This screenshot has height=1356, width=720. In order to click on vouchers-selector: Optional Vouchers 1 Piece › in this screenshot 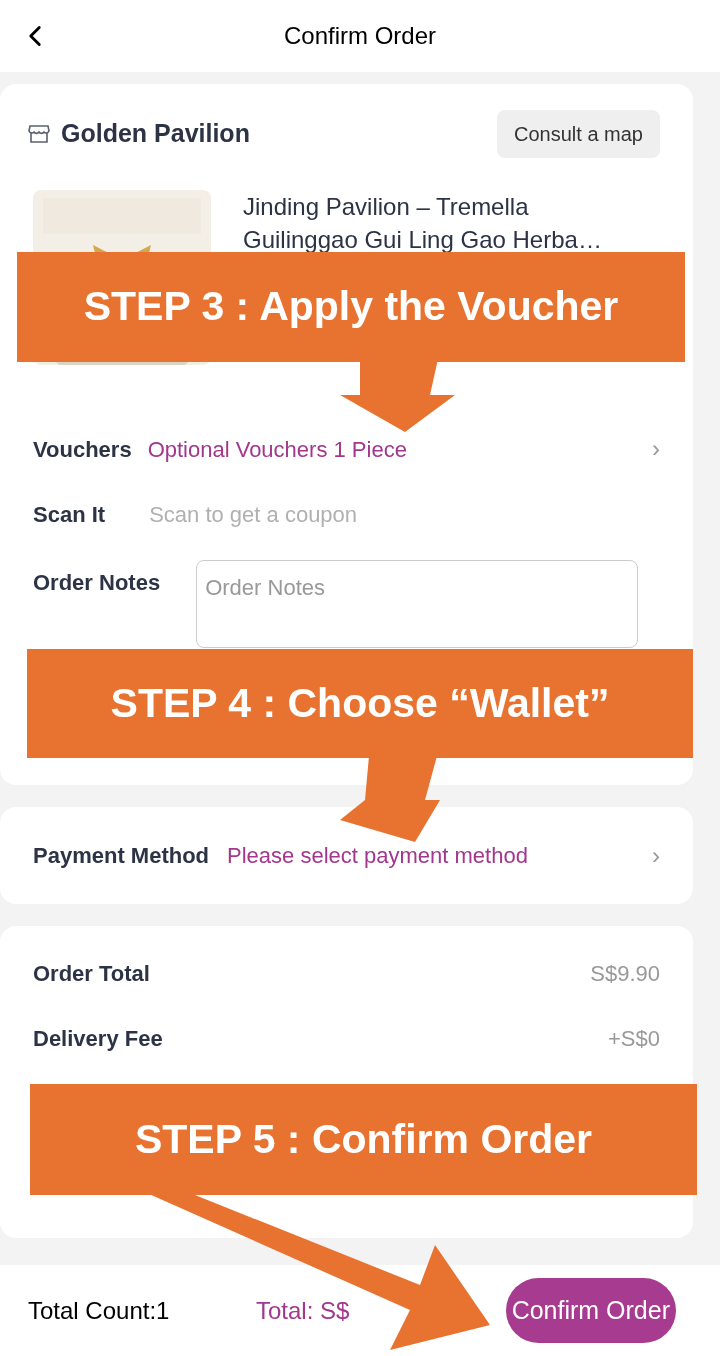, I will do `click(403, 449)`.